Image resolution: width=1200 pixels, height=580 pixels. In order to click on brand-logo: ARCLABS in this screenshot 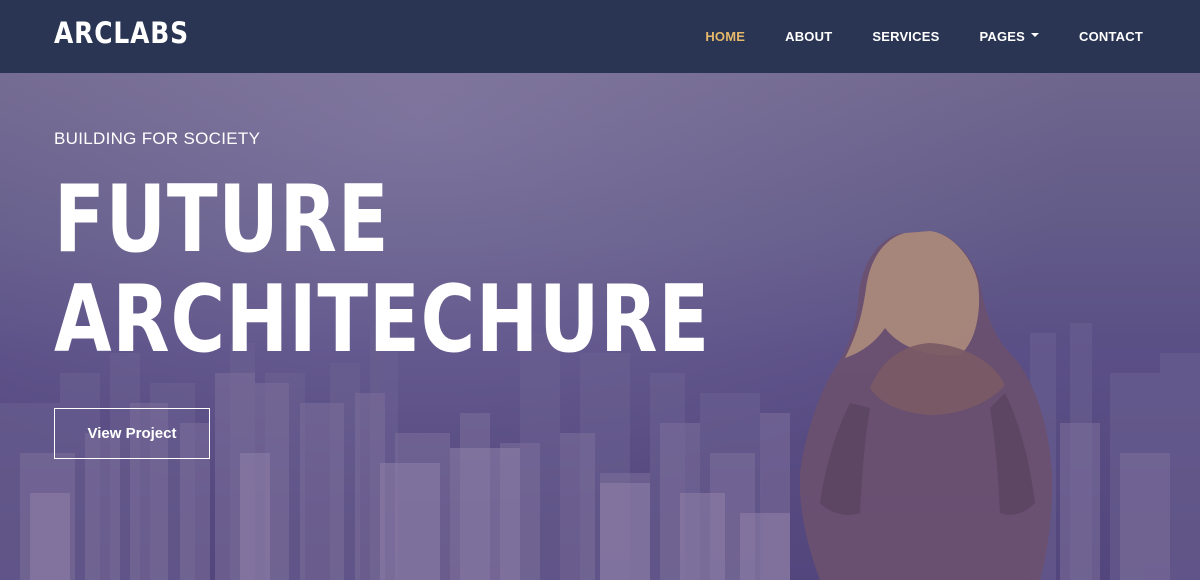, I will do `click(121, 33)`.